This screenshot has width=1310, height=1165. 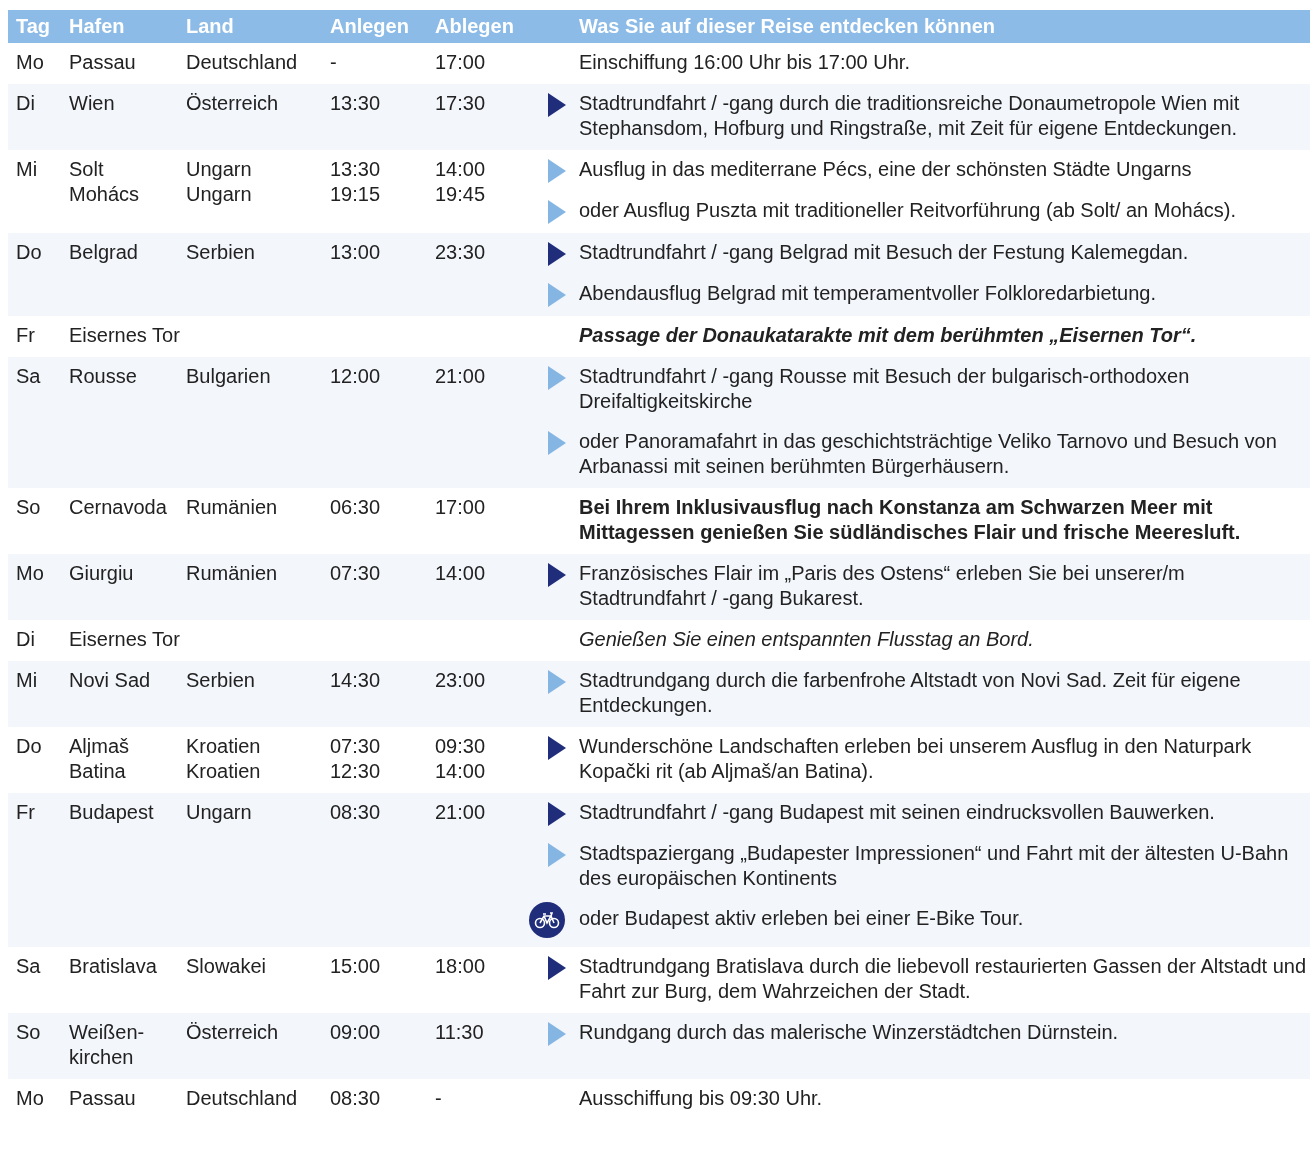 What do you see at coordinates (229, 376) in the screenshot?
I see `country-cell-text: Bulgarien` at bounding box center [229, 376].